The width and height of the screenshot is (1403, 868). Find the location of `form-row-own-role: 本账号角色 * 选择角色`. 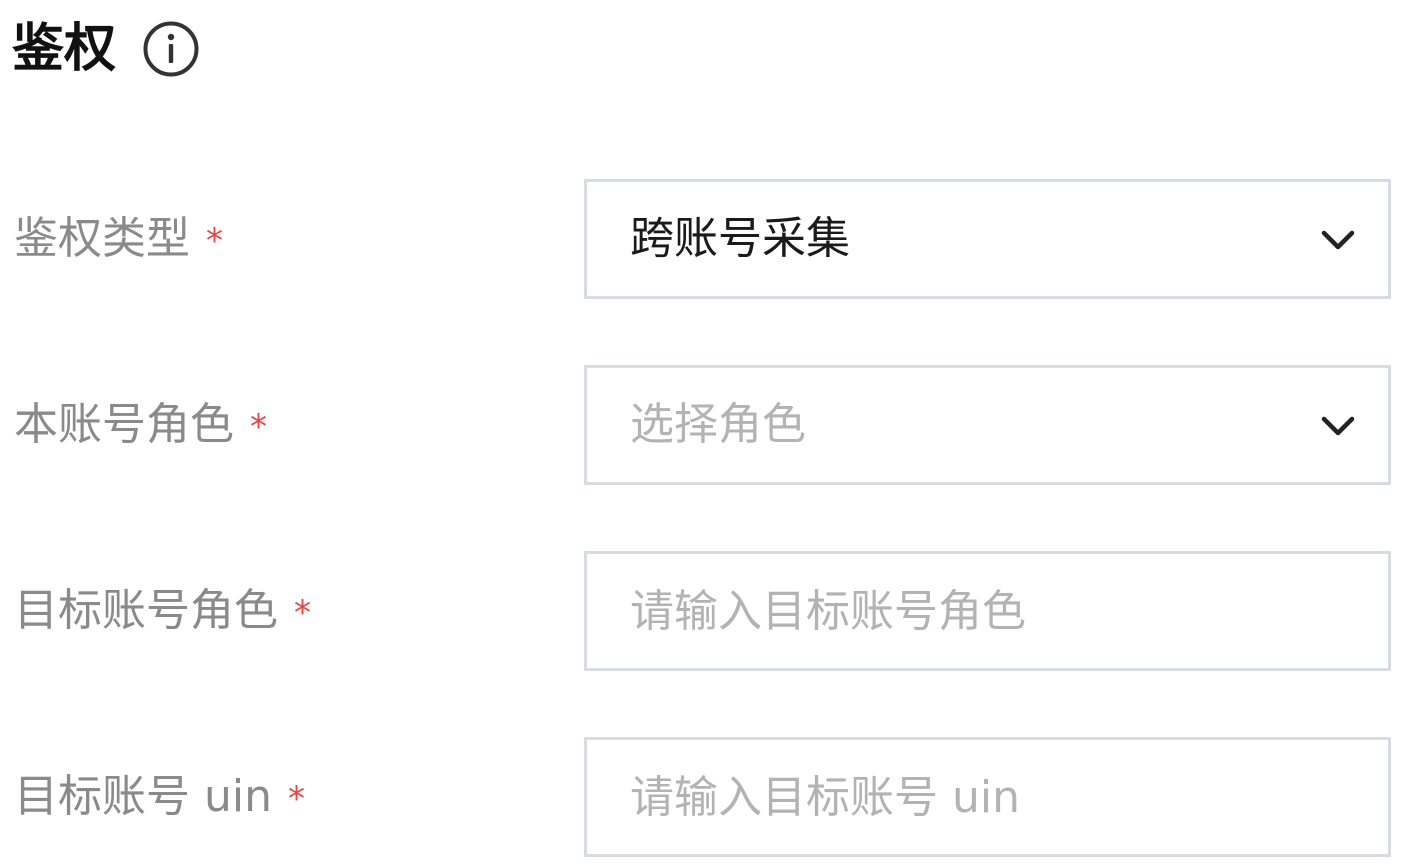

form-row-own-role: 本账号角色 * 选择角色 is located at coordinates (701, 425).